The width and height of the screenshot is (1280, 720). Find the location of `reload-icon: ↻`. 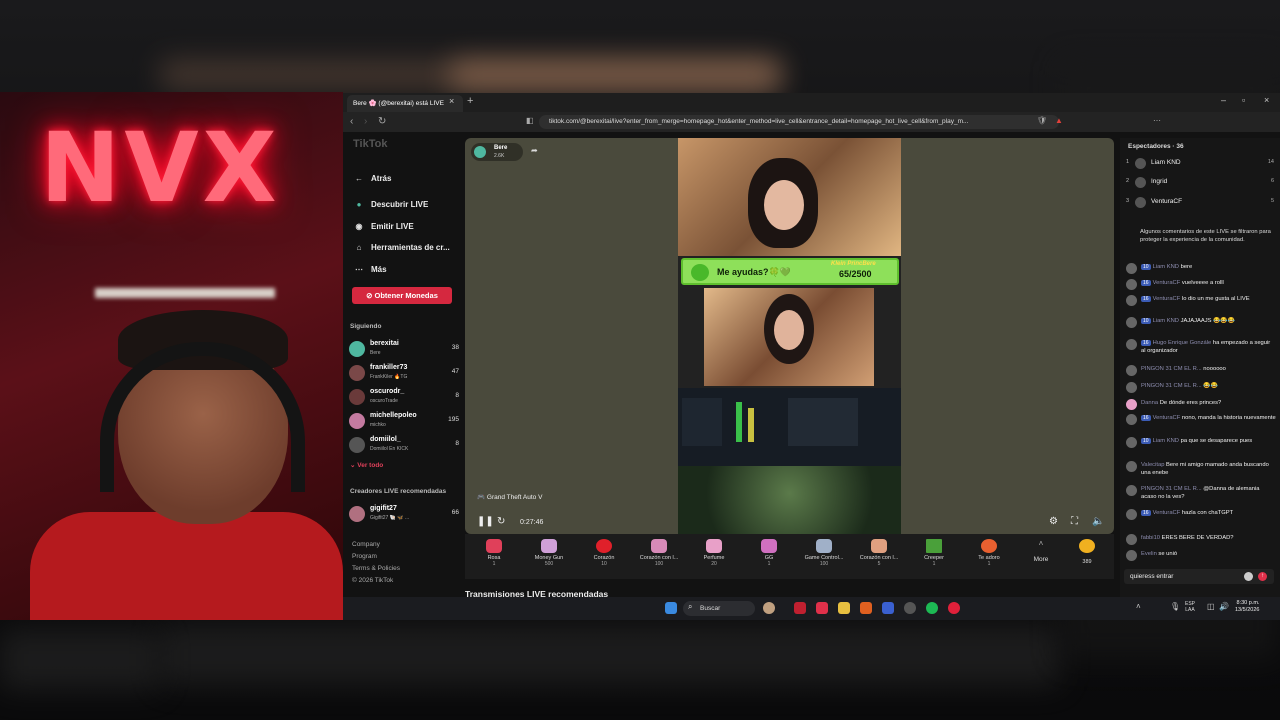

reload-icon: ↻ is located at coordinates (382, 121).